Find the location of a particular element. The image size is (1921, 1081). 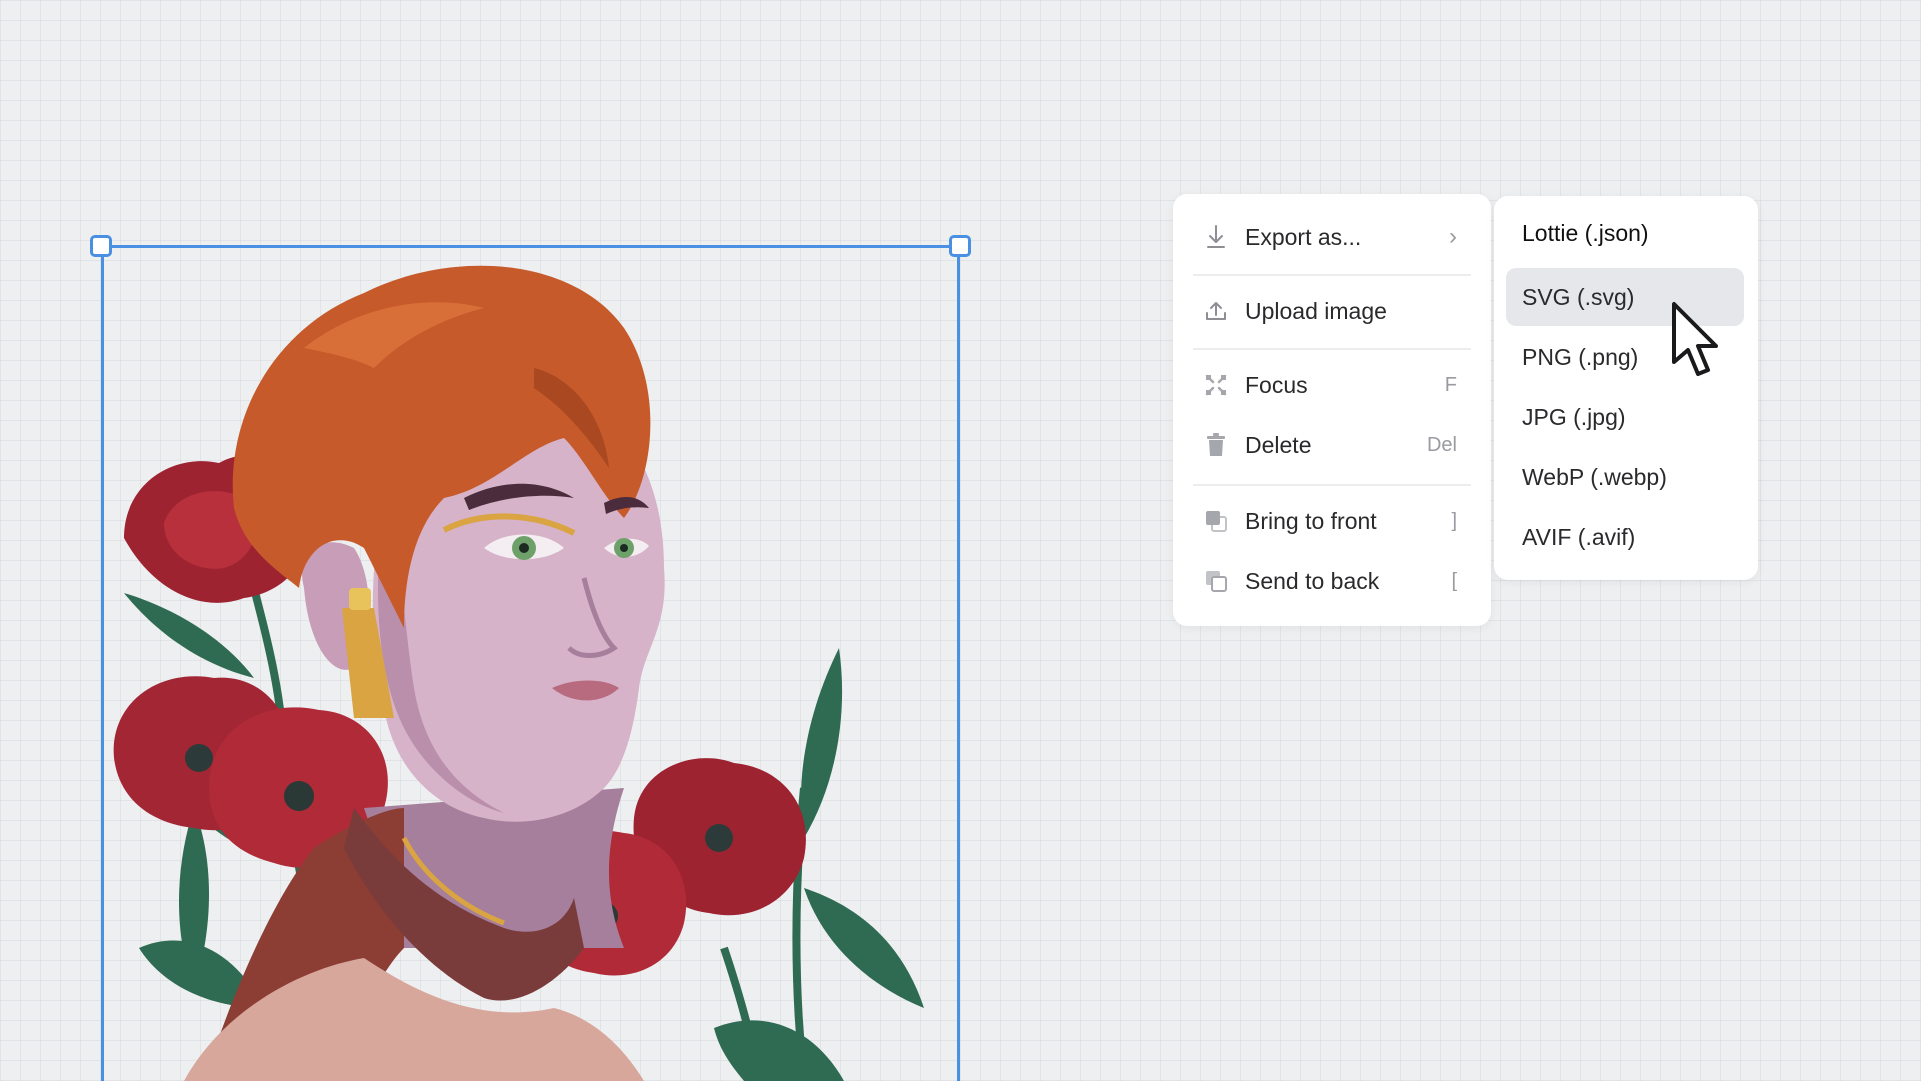

menu-item-focus: Focus F is located at coordinates (1332, 385).